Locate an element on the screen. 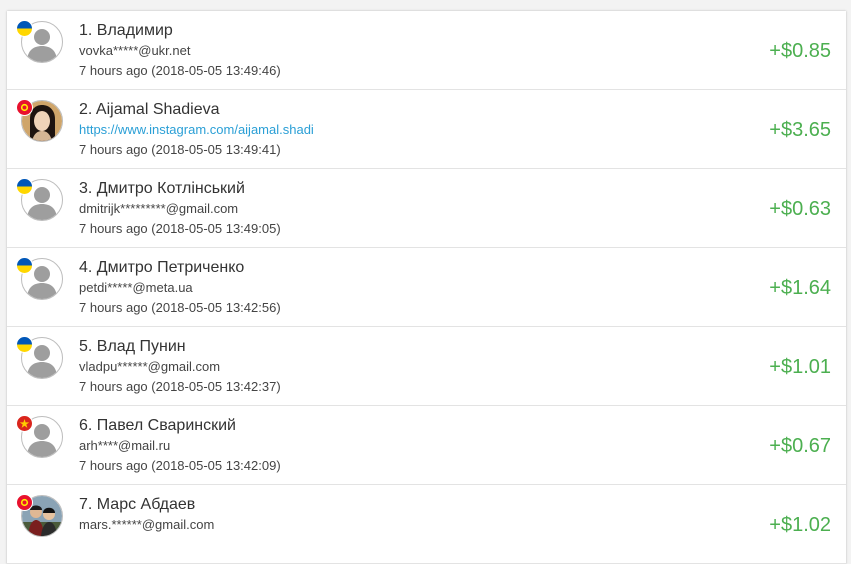  user-email: vovka*****@ukr.net is located at coordinates (135, 50).